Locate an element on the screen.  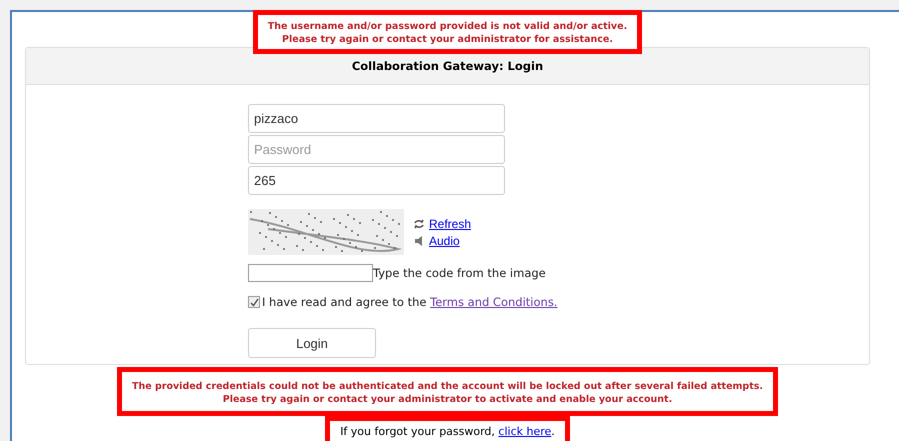
terms-link: Terms and Conditions. is located at coordinates (494, 302).